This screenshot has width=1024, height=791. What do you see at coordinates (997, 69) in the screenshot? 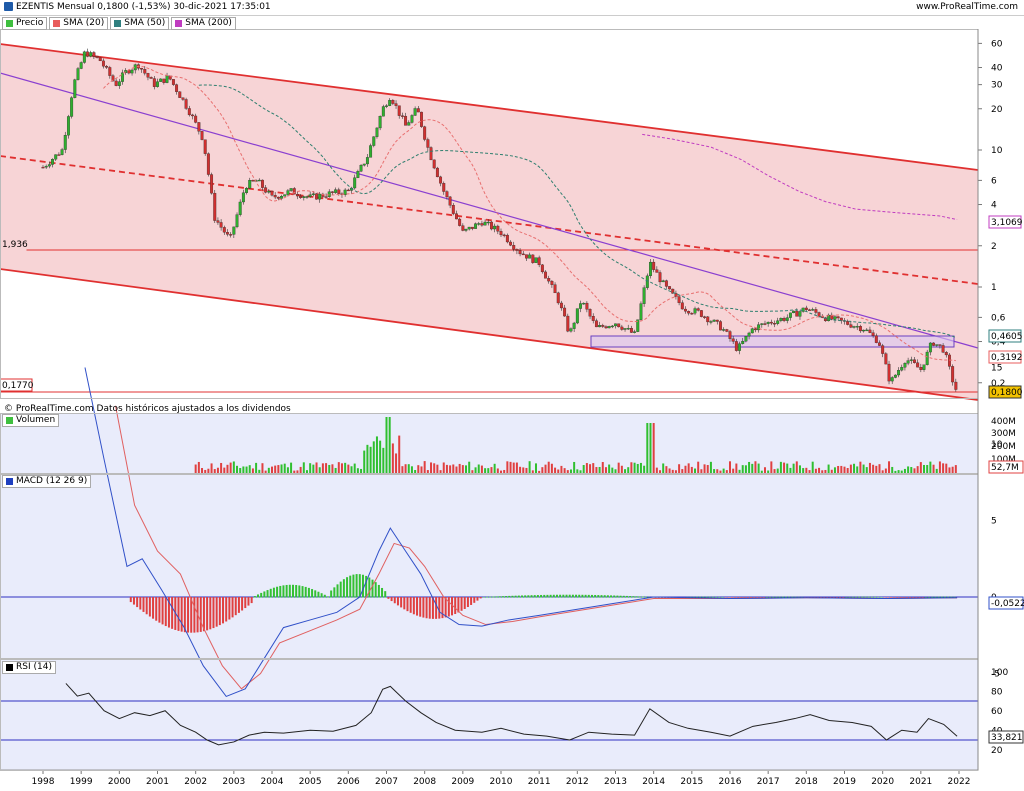
I see `price-y-tick-label: 40` at bounding box center [997, 69].